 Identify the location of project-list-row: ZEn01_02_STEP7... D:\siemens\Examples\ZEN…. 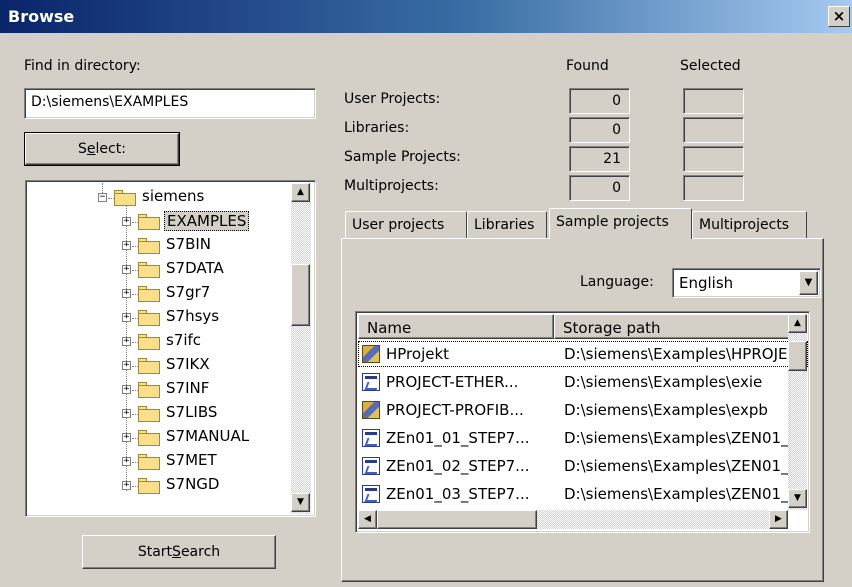
(583, 466).